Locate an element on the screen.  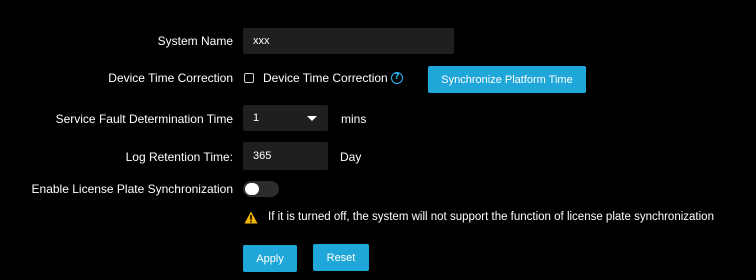
help-icon: ? is located at coordinates (397, 78).